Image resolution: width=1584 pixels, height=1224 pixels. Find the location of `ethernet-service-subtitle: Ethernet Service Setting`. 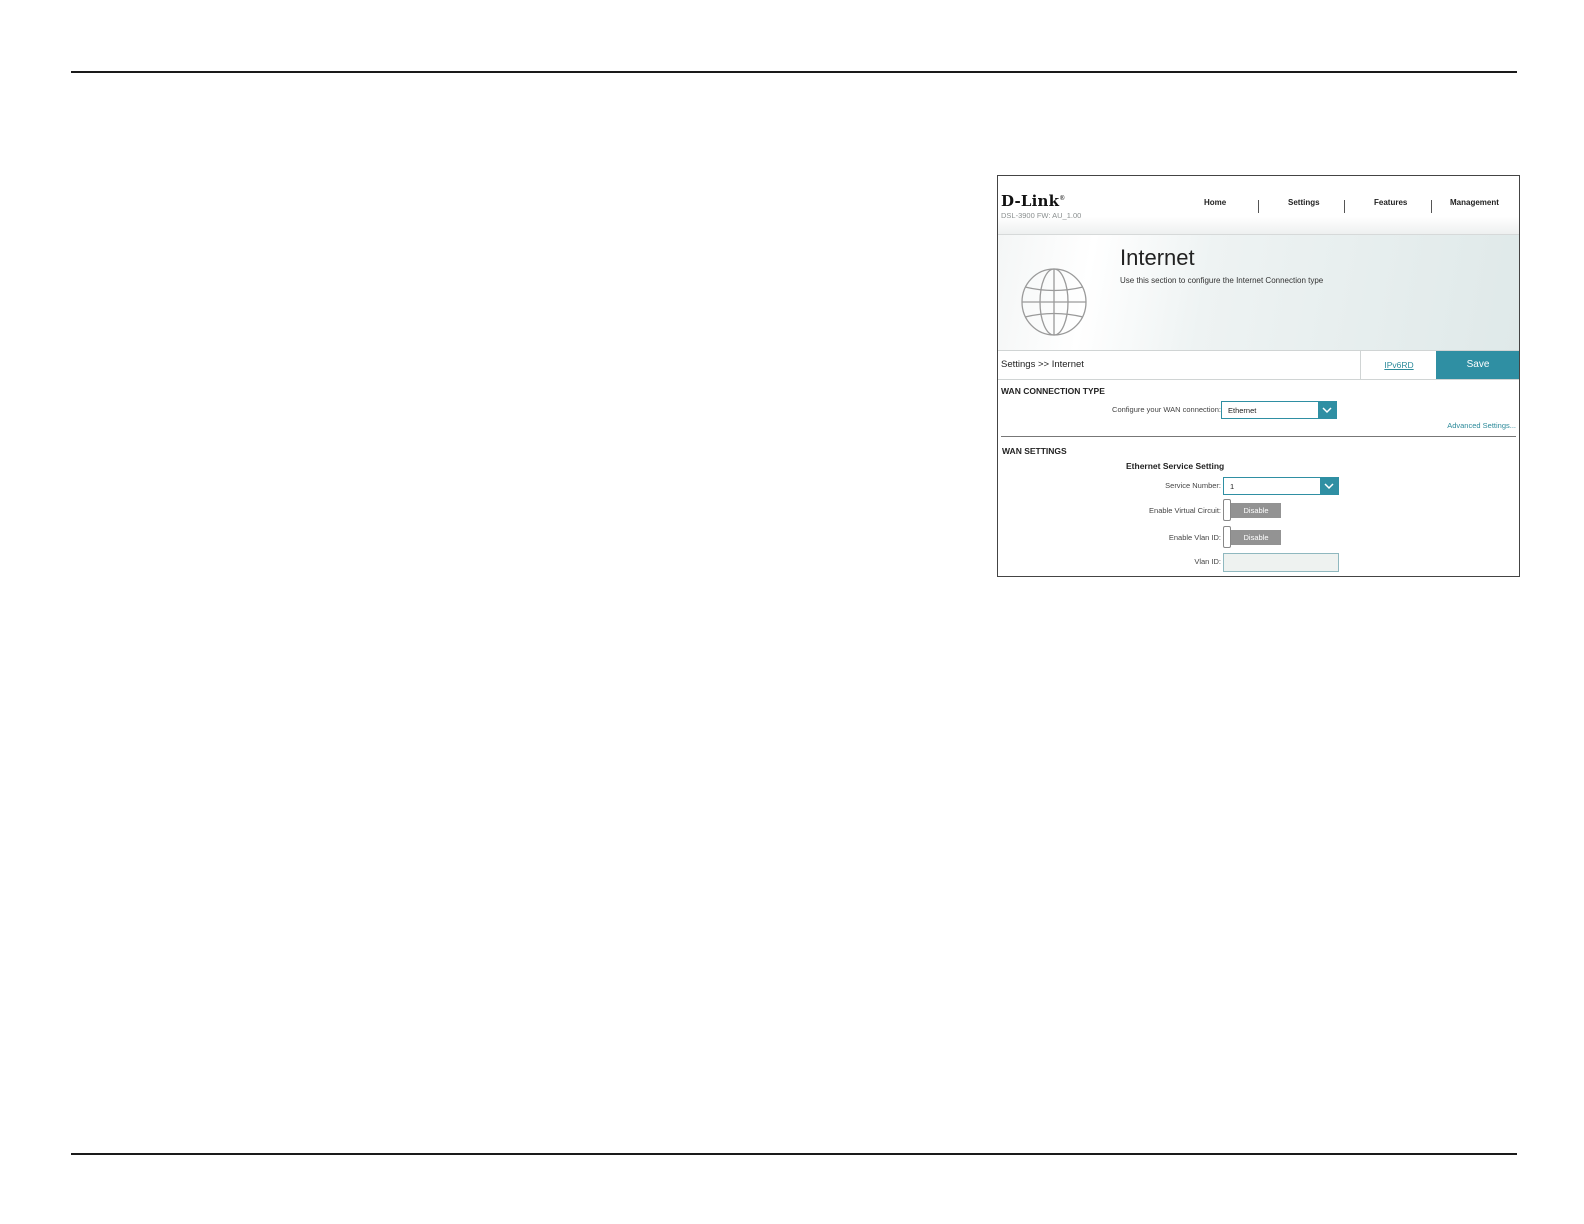

ethernet-service-subtitle: Ethernet Service Setting is located at coordinates (1175, 466).